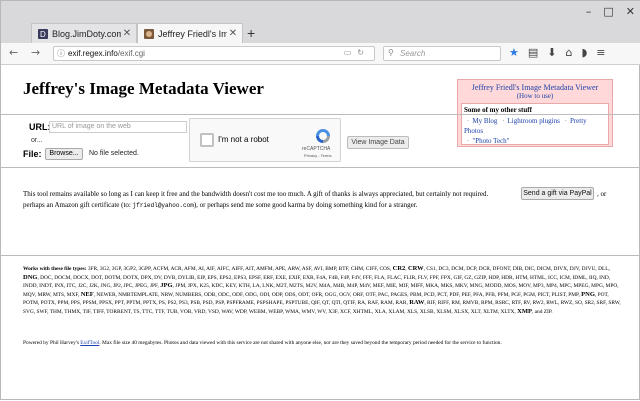  I want to click on exif-favicon-icon, so click(149, 33).